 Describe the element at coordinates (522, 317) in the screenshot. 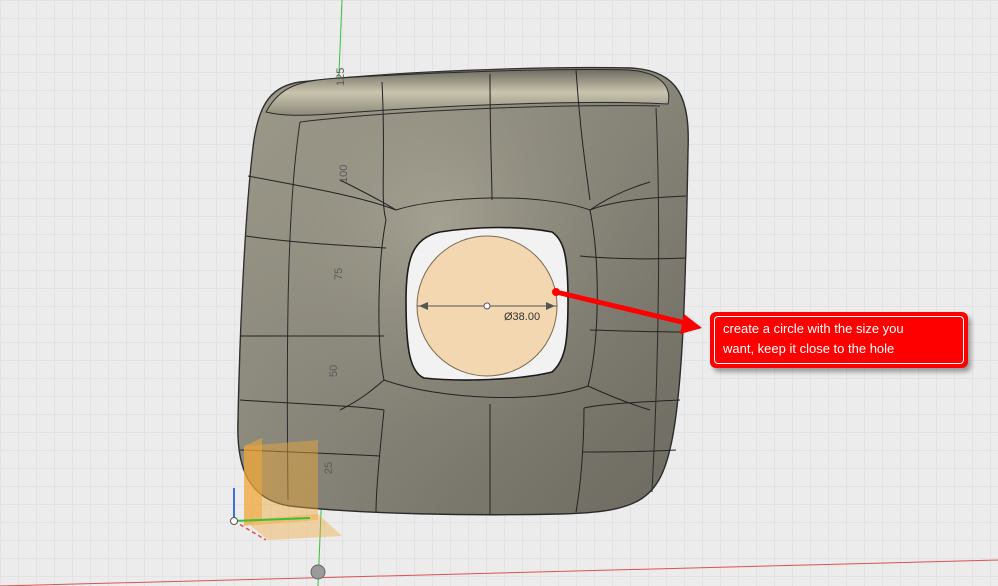

I see `dimension-label: Ø38.00` at that location.